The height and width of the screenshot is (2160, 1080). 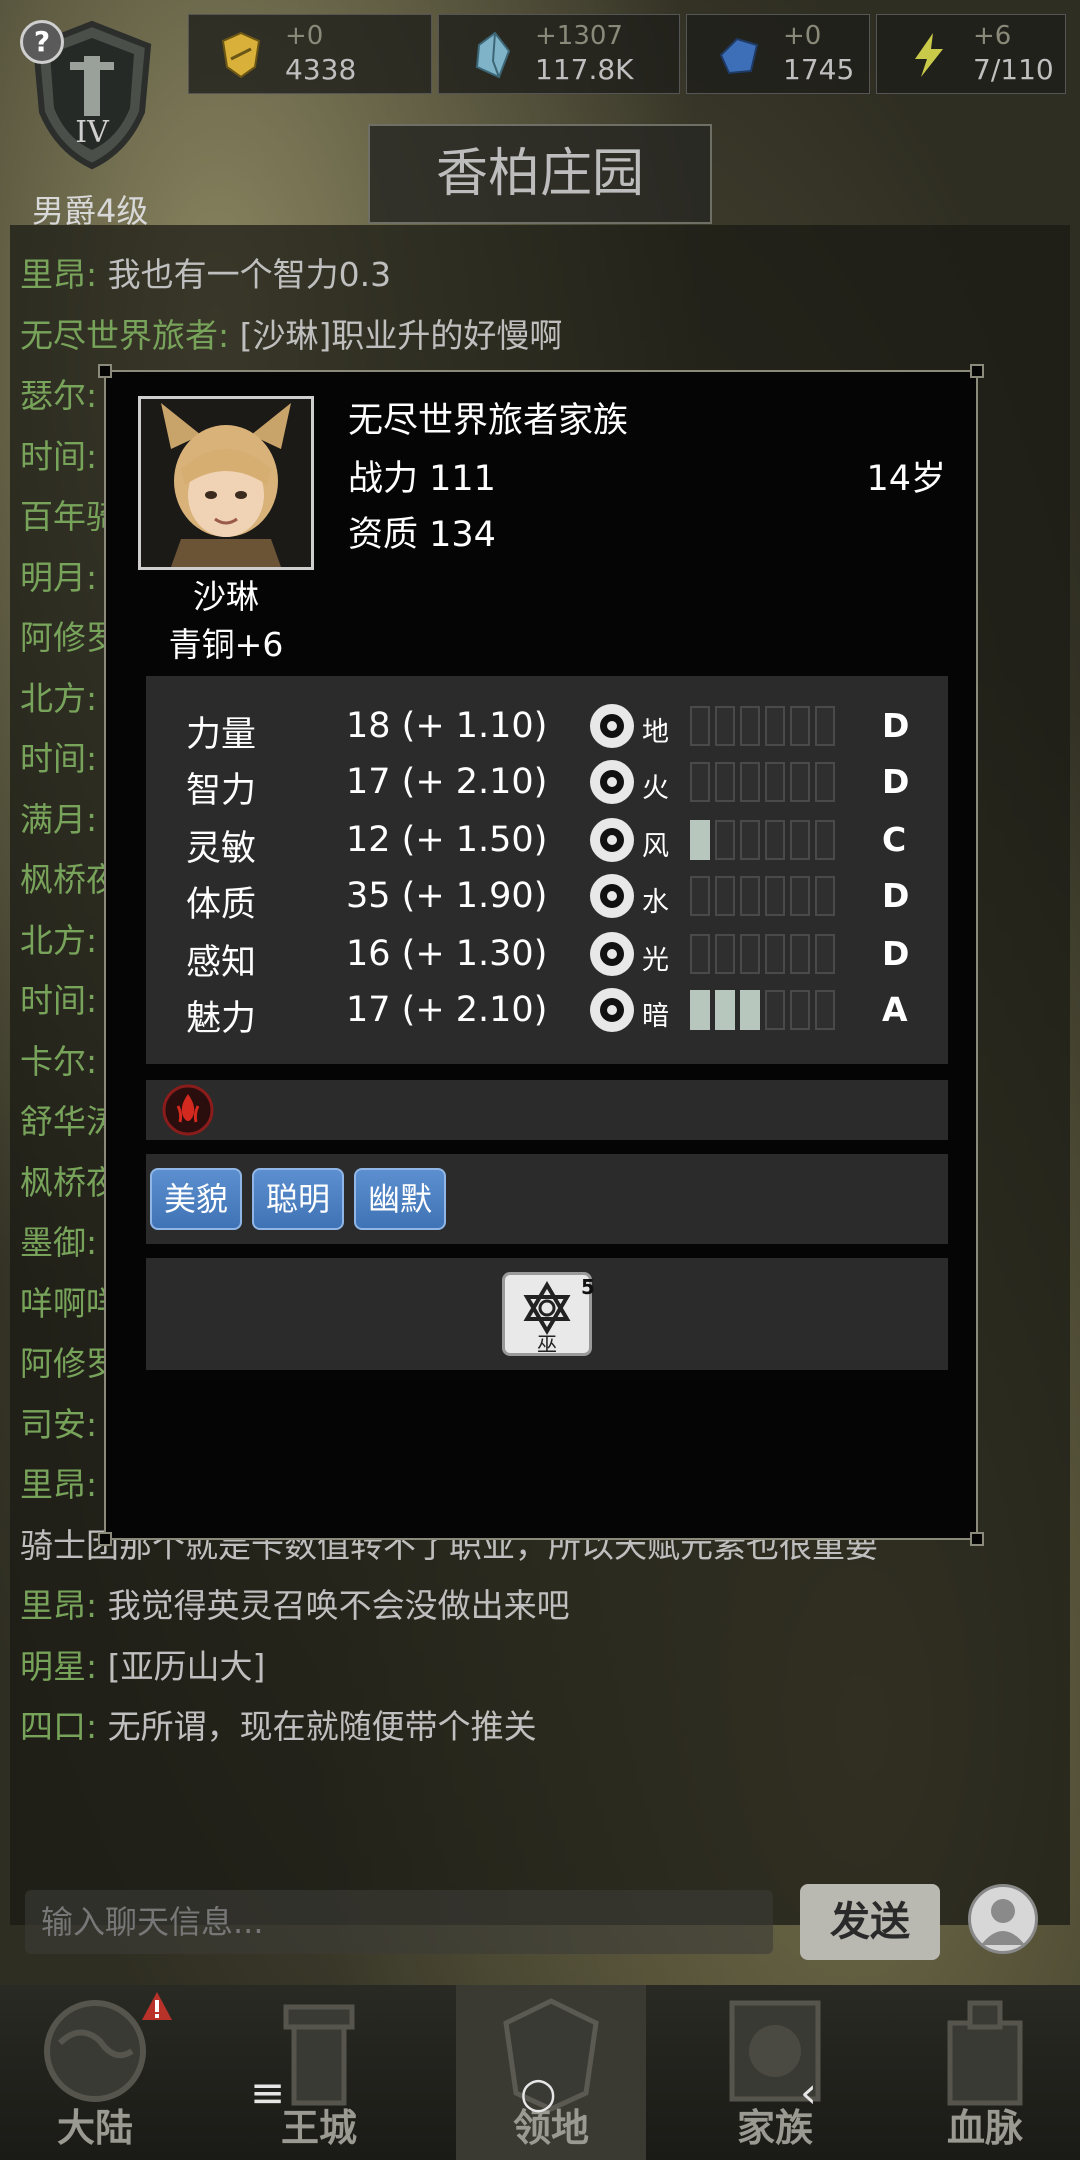 I want to click on hero-age: 14岁, so click(x=906, y=479).